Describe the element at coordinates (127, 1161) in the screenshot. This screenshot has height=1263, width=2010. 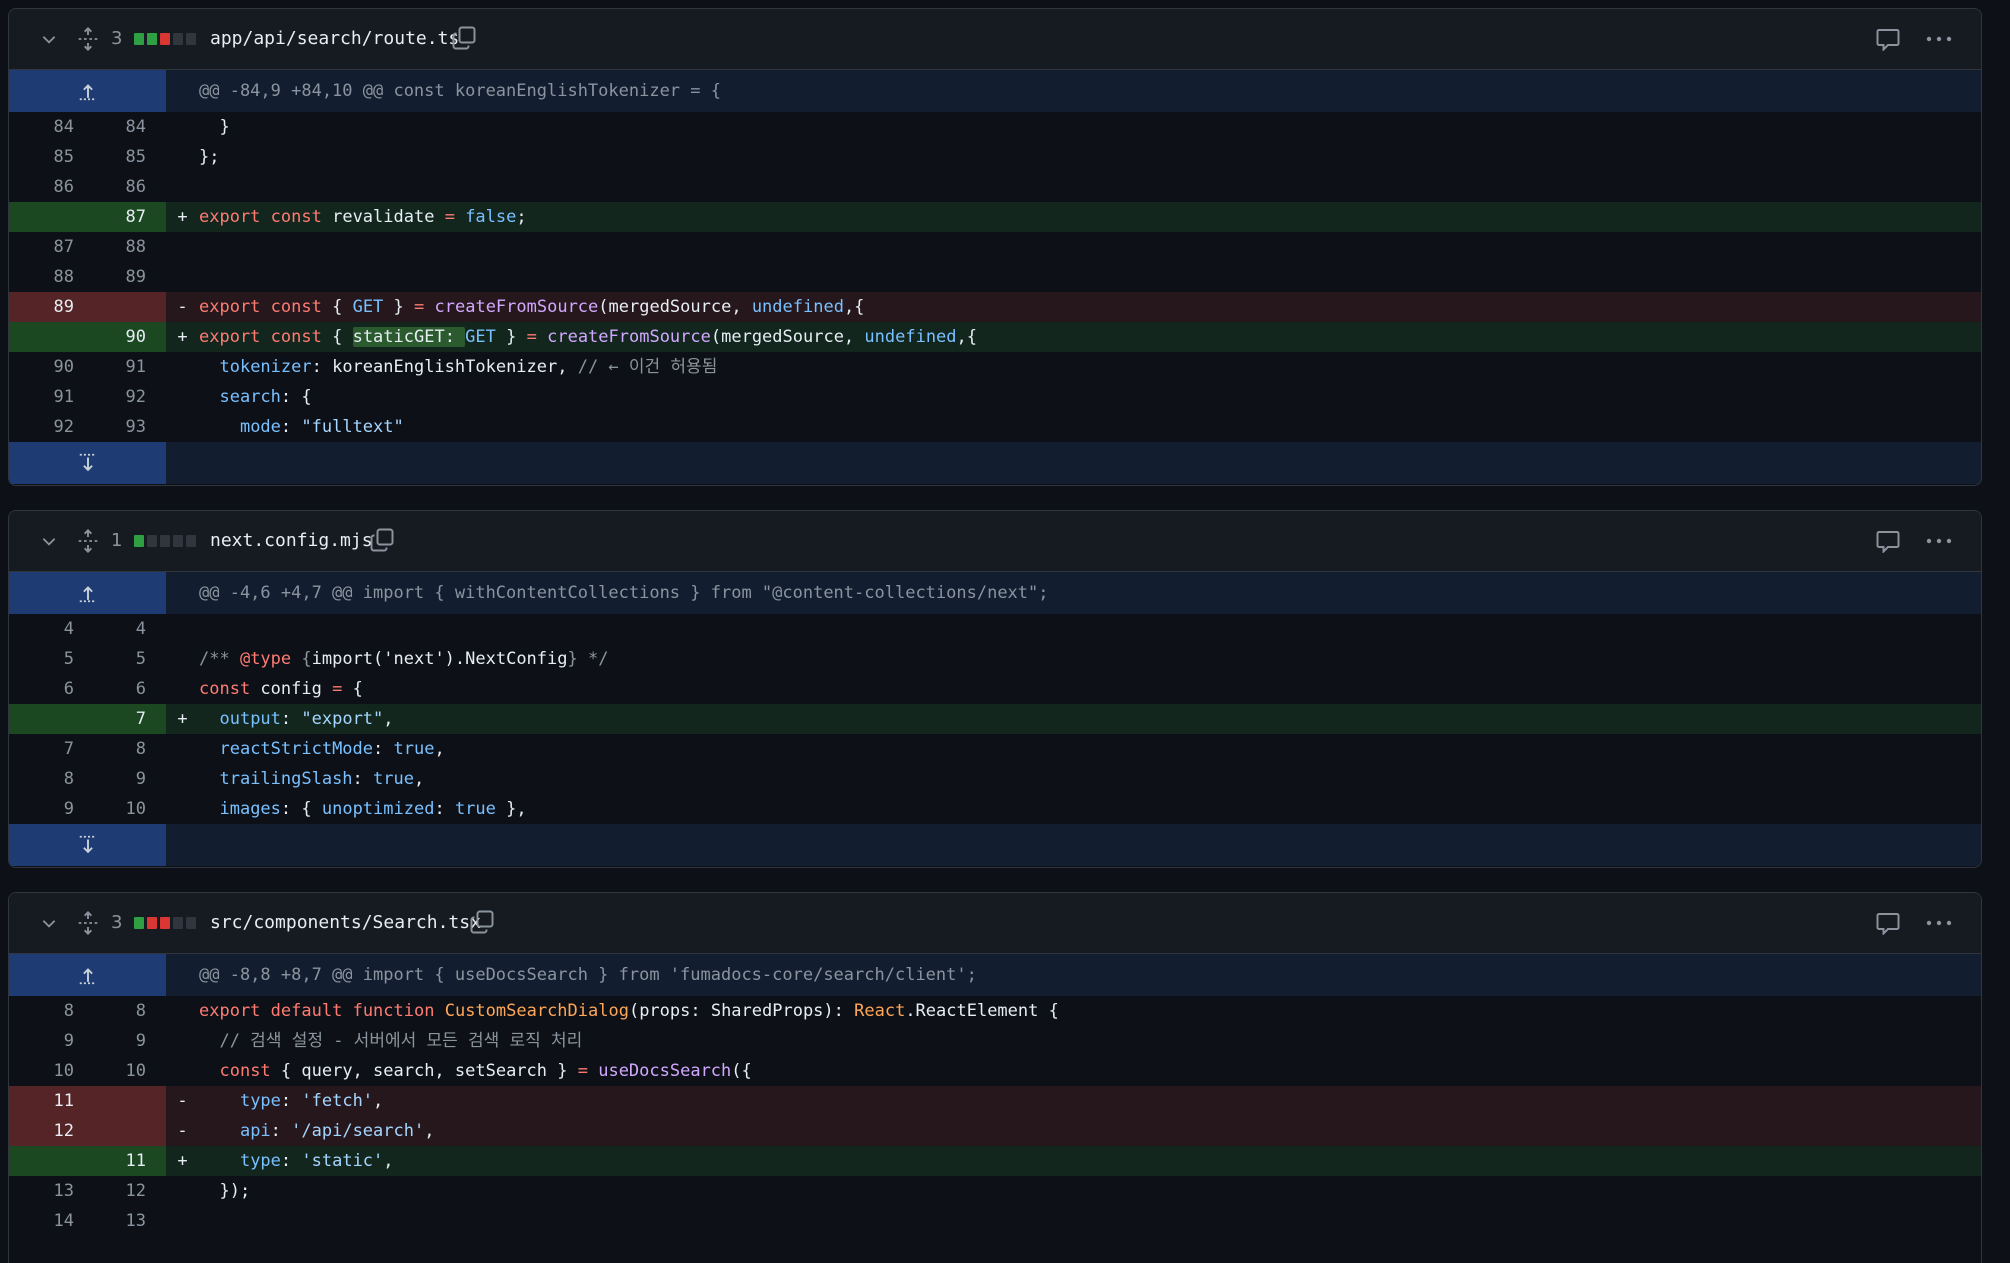
I see `new-line-number: 11` at that location.